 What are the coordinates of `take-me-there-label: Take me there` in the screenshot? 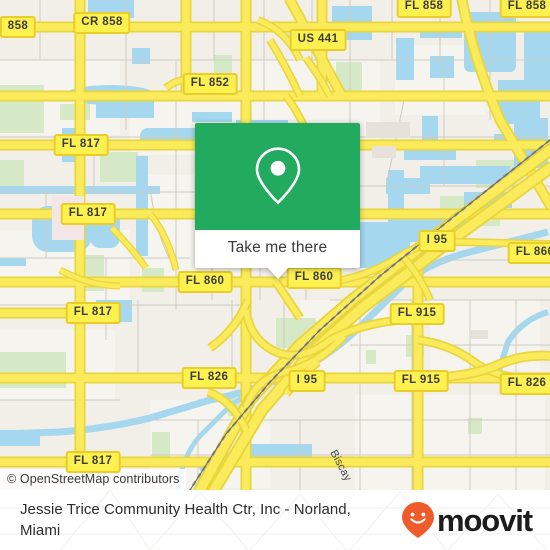 It's located at (277, 247).